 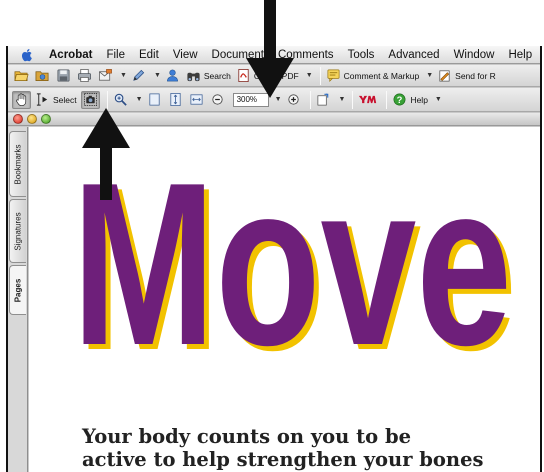 I want to click on yahoo-toolbar-button, so click(x=368, y=100).